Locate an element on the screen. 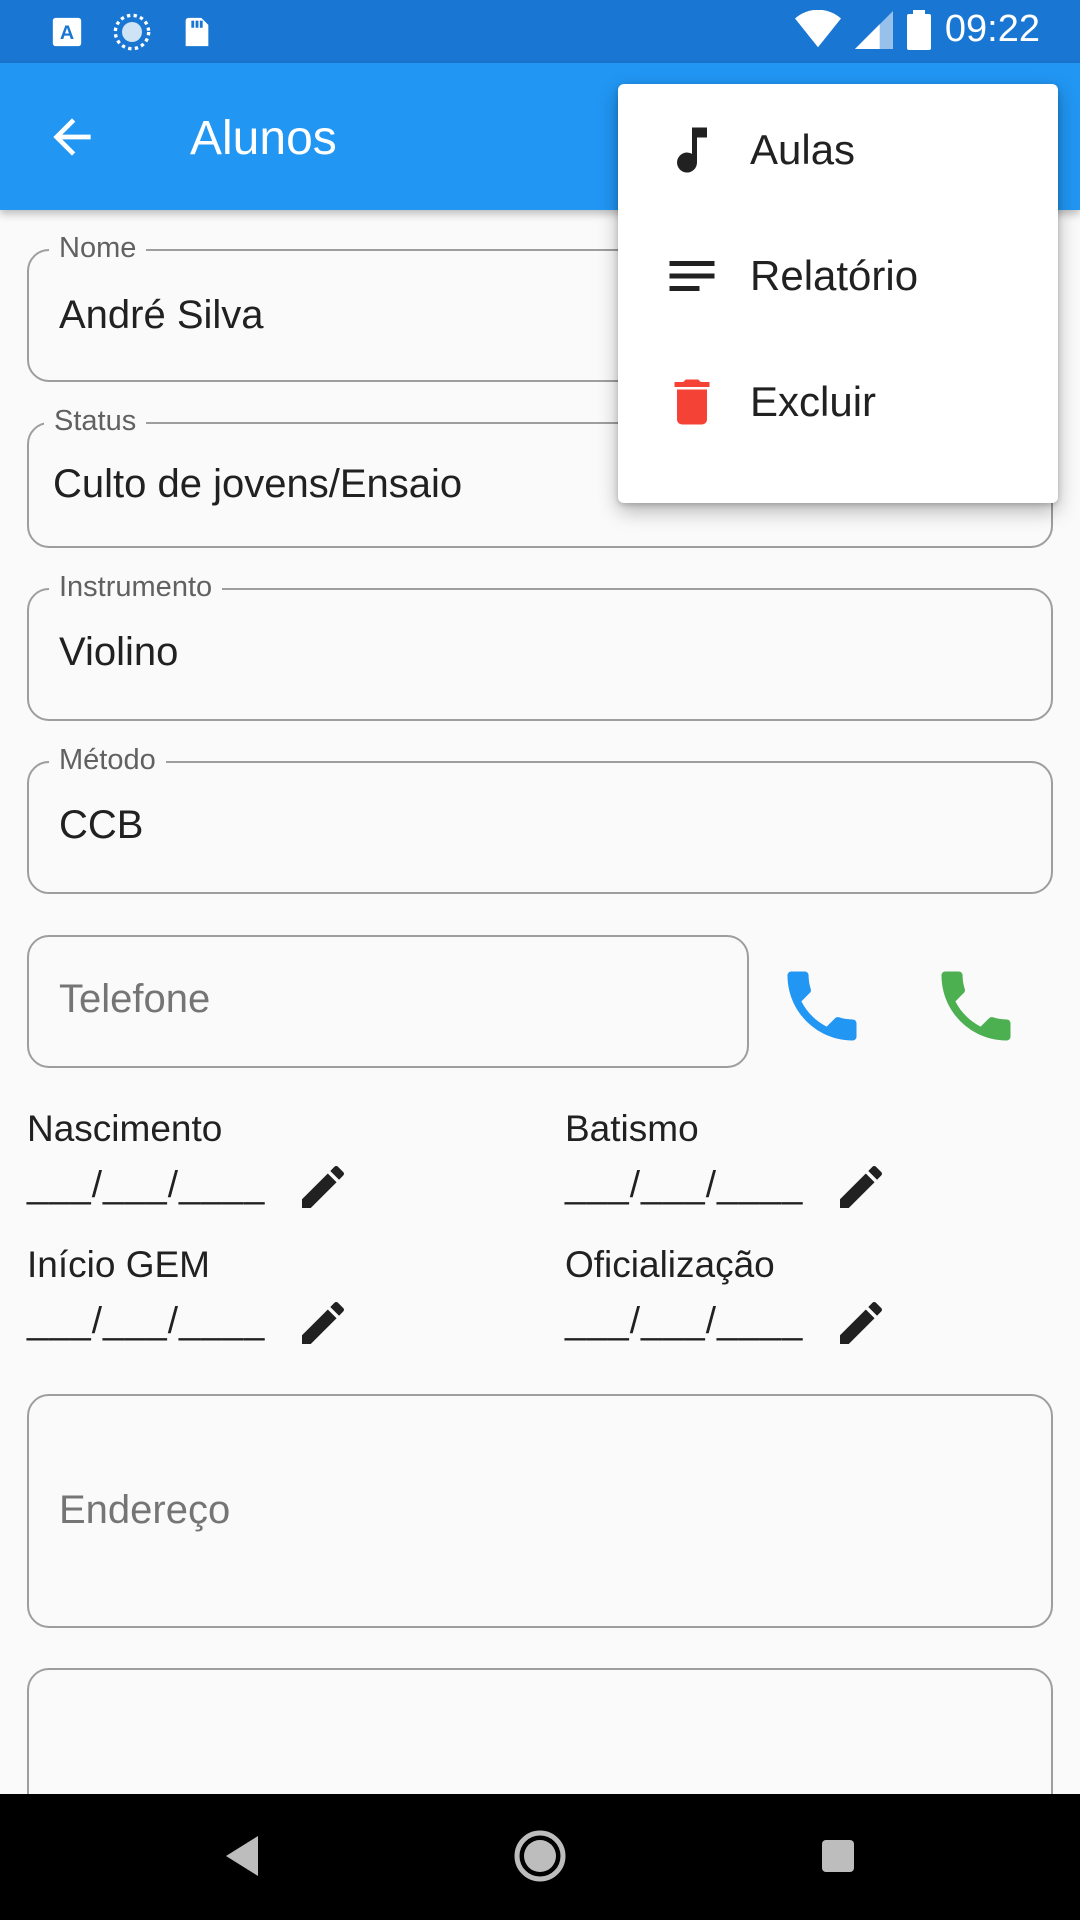  status-value: Culto de jovens/Ensaio is located at coordinates (258, 484).